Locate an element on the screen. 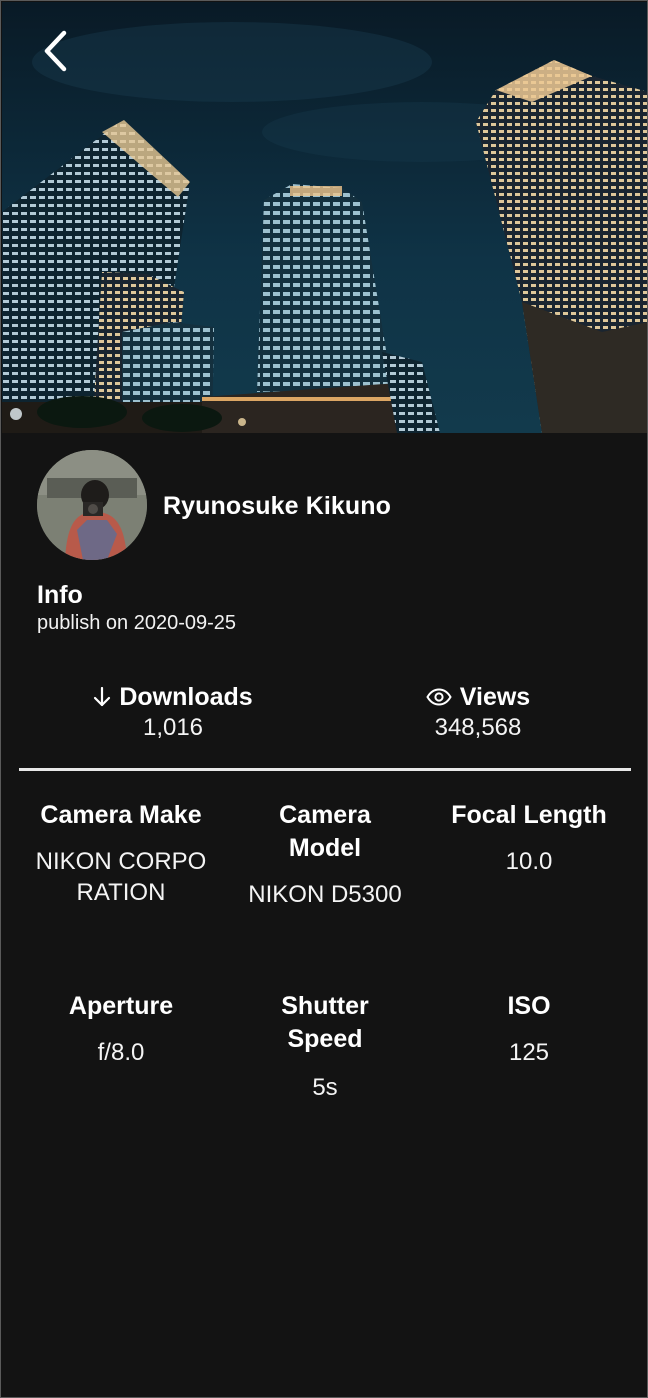 This screenshot has width=648, height=1398. aperture-cell: Aperture f/8.0 is located at coordinates (121, 1029).